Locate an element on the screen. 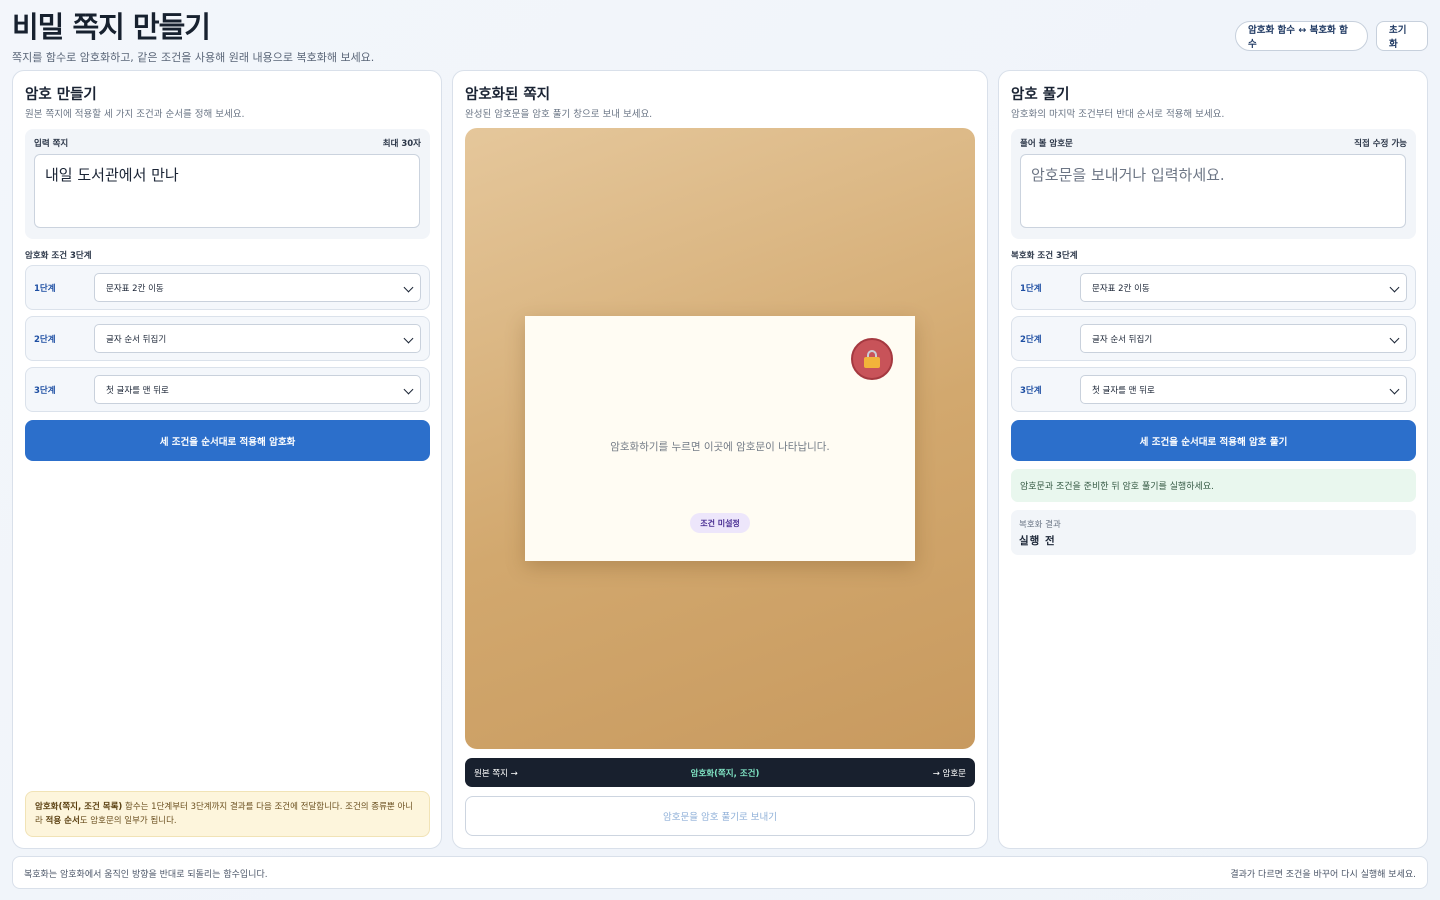 This screenshot has width=1440, height=900. lock-icon is located at coordinates (872, 359).